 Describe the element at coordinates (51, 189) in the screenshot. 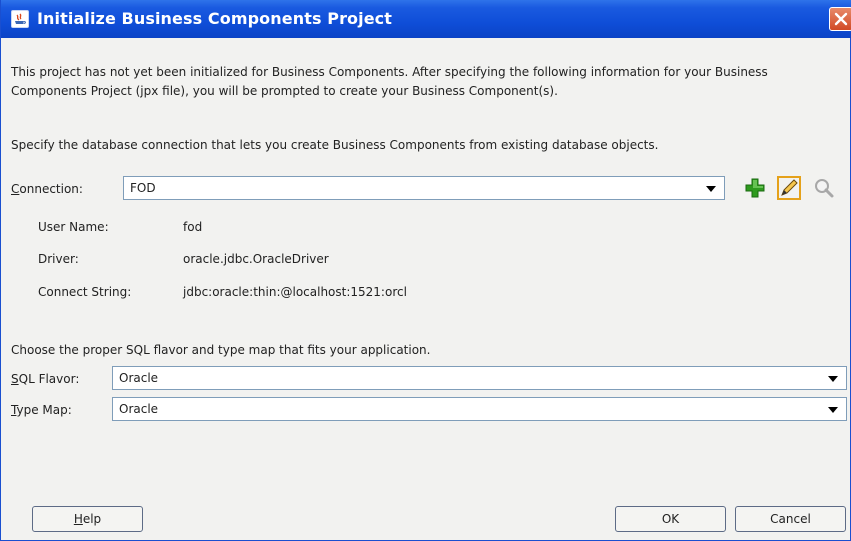

I see `connection-label-text: onnection:` at that location.